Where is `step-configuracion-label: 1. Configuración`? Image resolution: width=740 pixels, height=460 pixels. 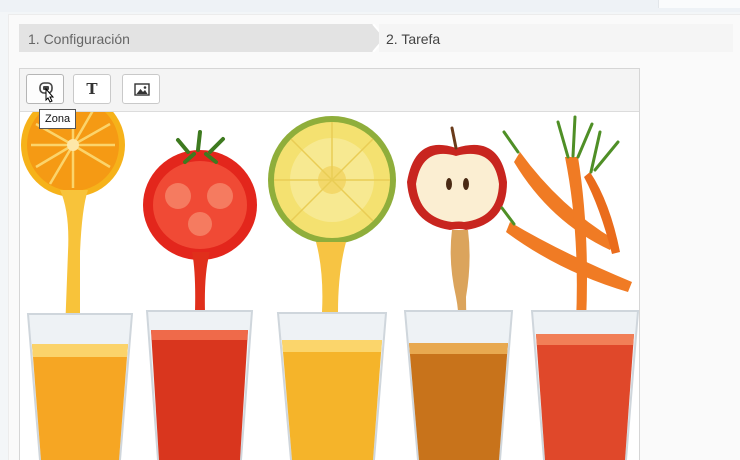
step-configuracion-label: 1. Configuración is located at coordinates (79, 39).